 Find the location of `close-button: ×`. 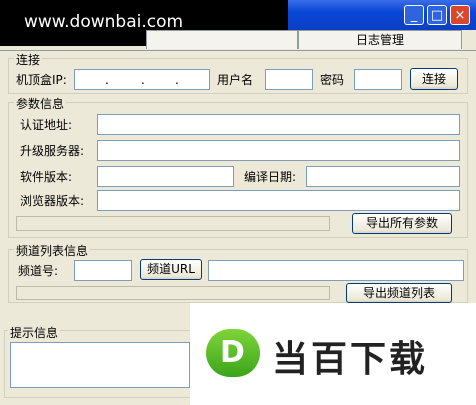

close-button: × is located at coordinates (460, 15).